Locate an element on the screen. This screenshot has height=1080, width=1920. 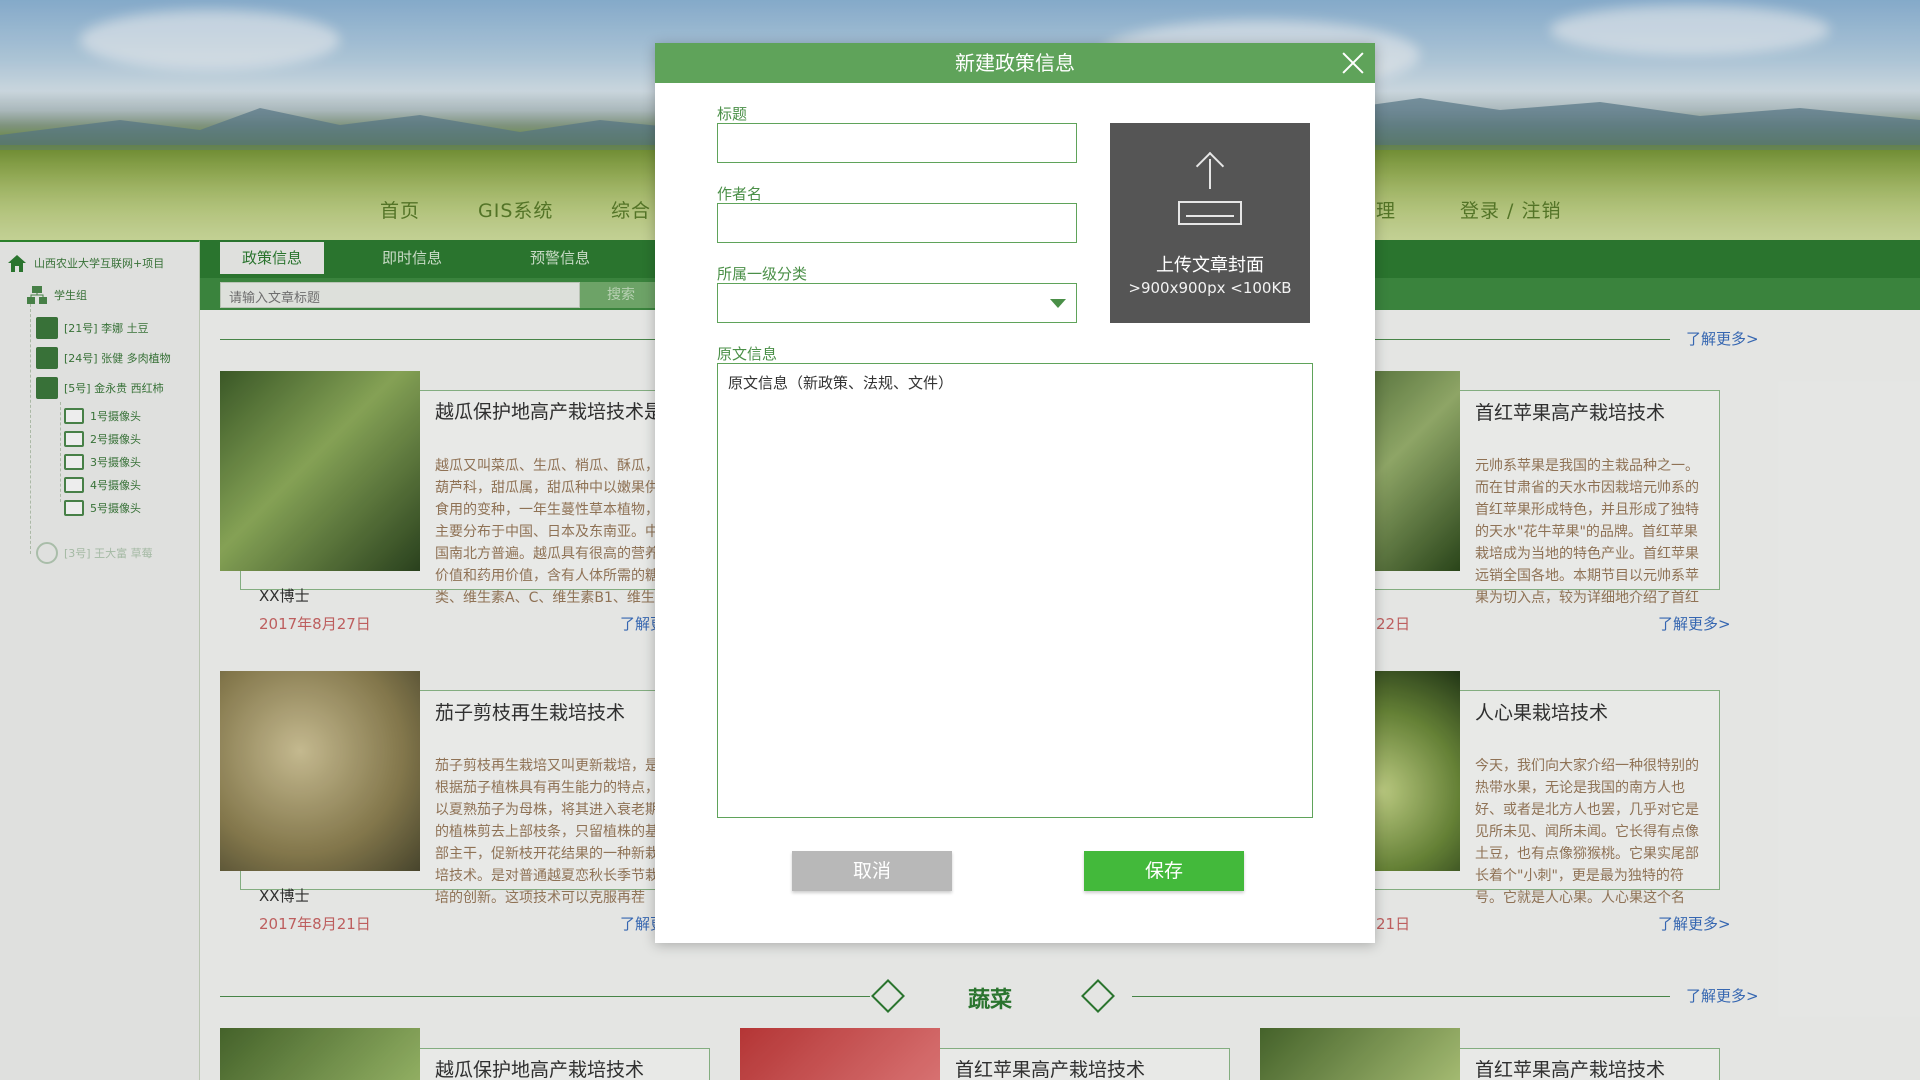
upload-hint: >900x900px <100KB is located at coordinates (1210, 288).